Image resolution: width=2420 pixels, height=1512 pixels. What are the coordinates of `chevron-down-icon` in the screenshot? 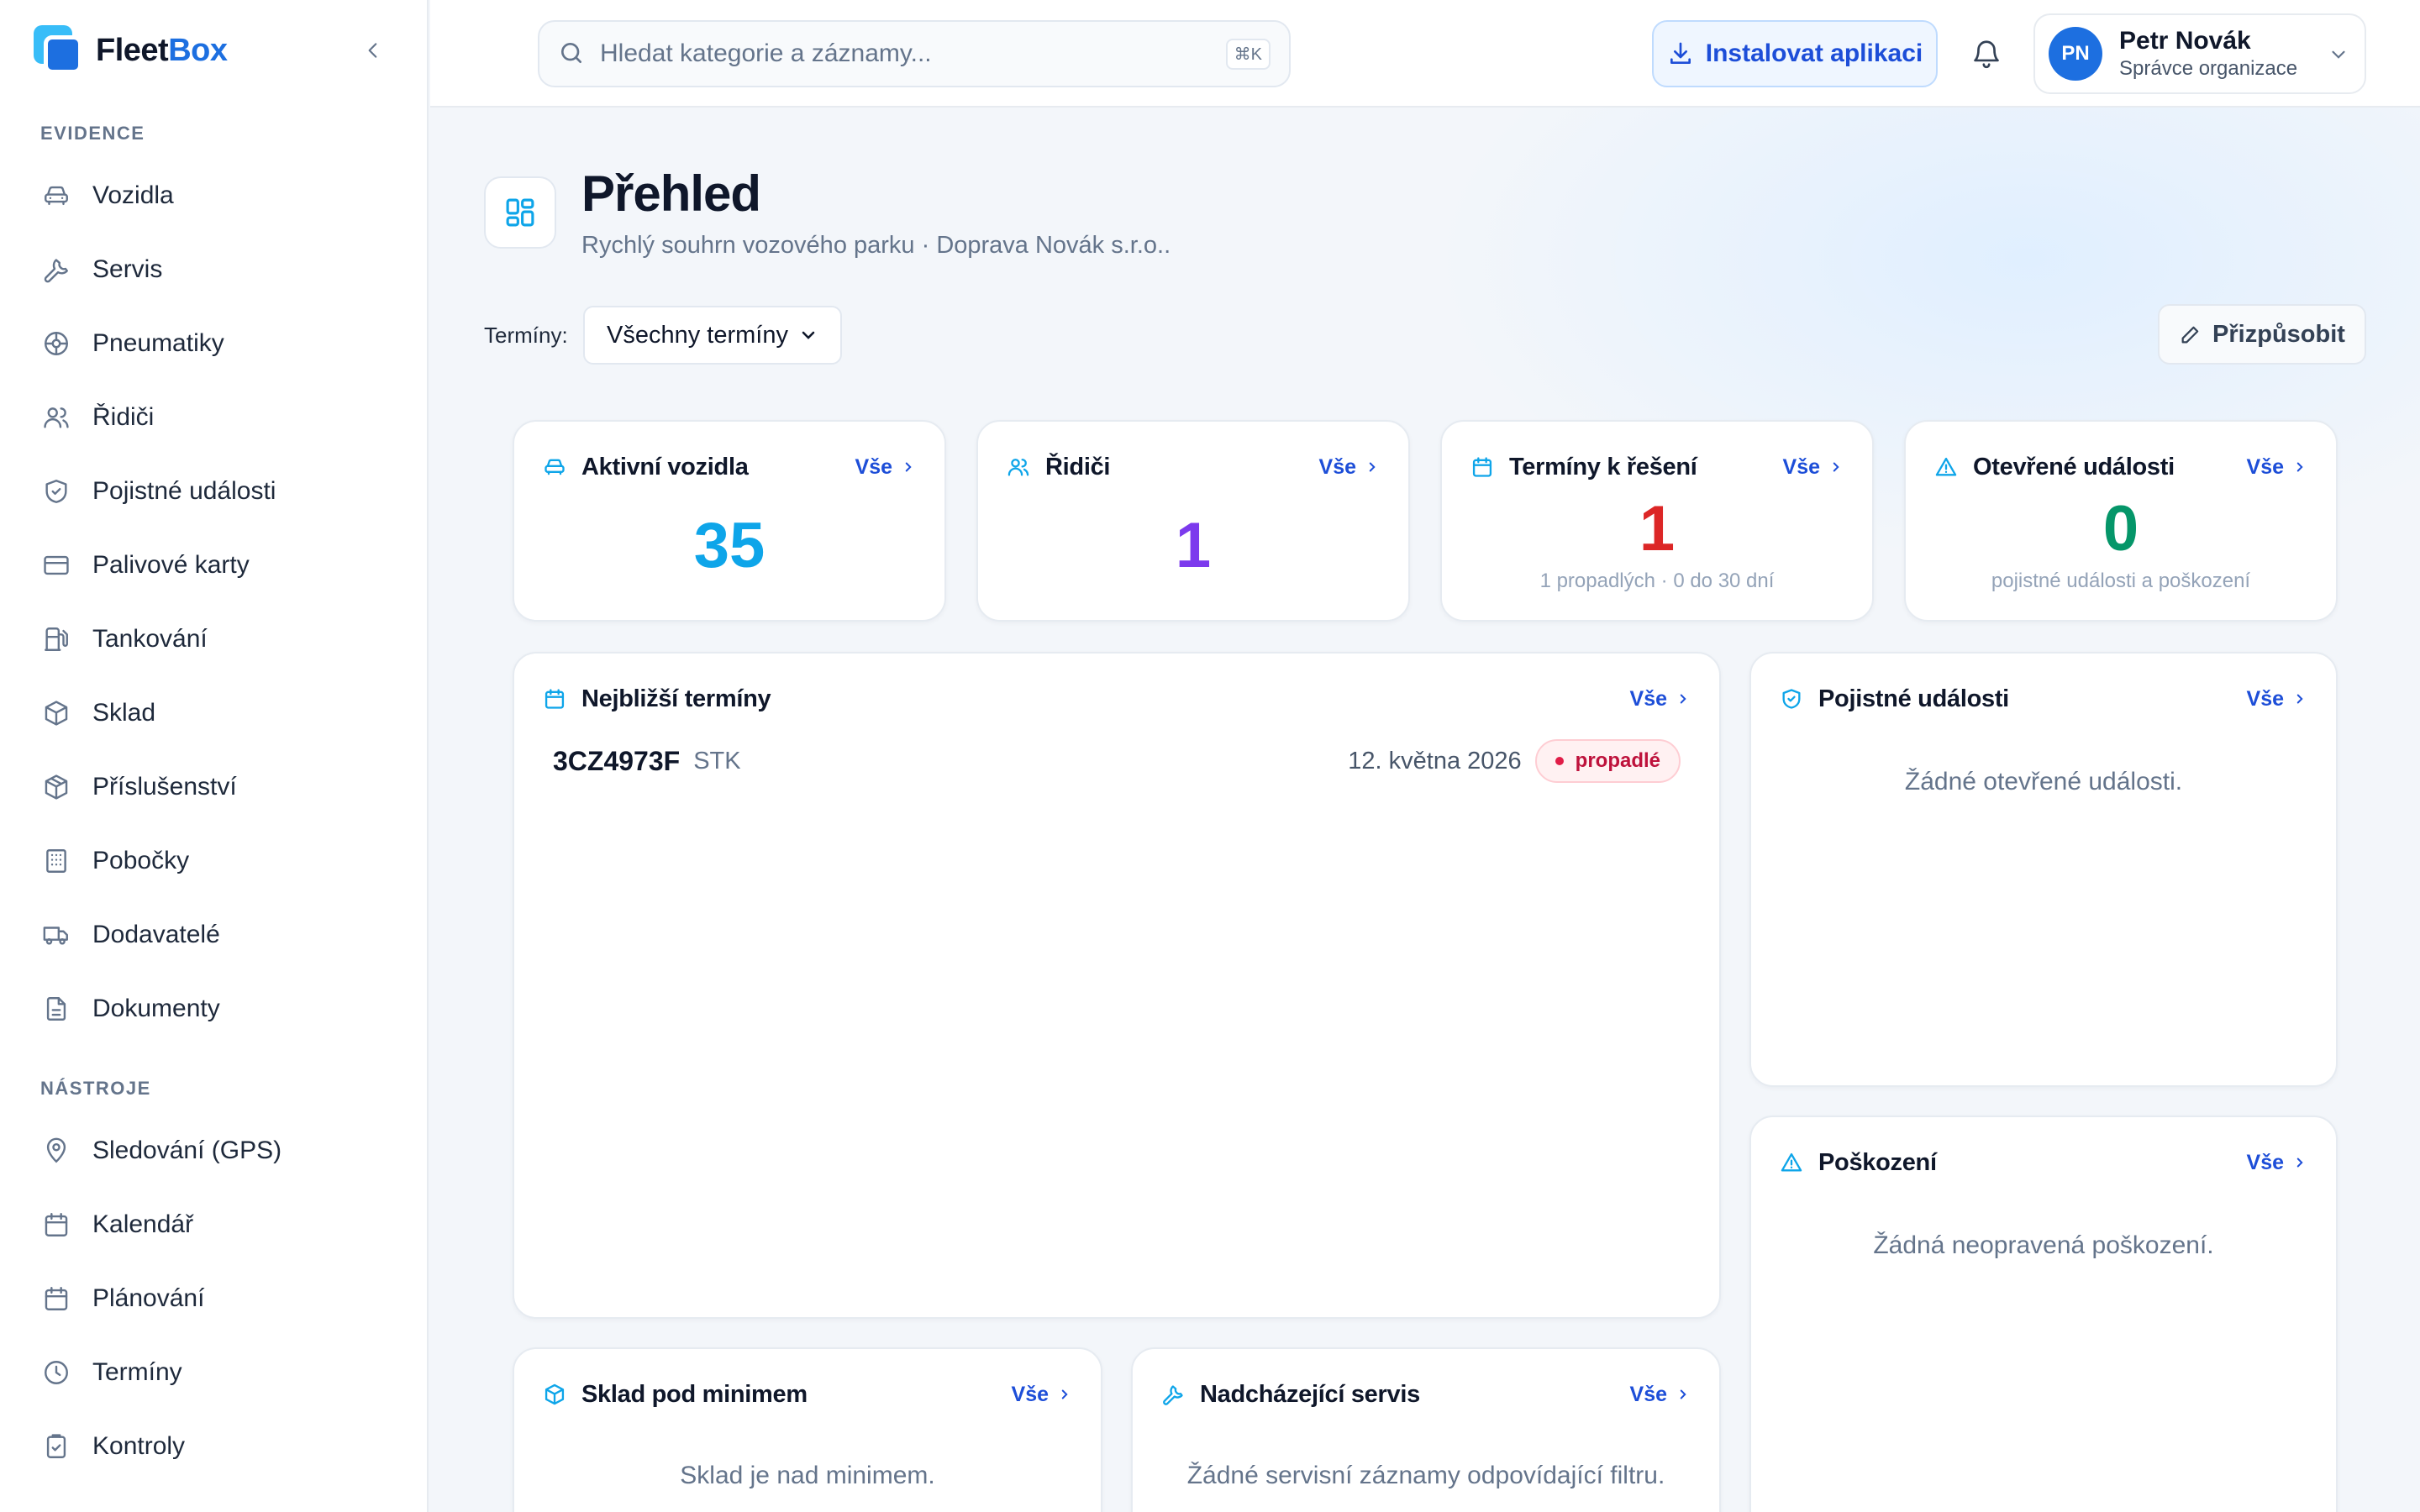 It's located at (2338, 55).